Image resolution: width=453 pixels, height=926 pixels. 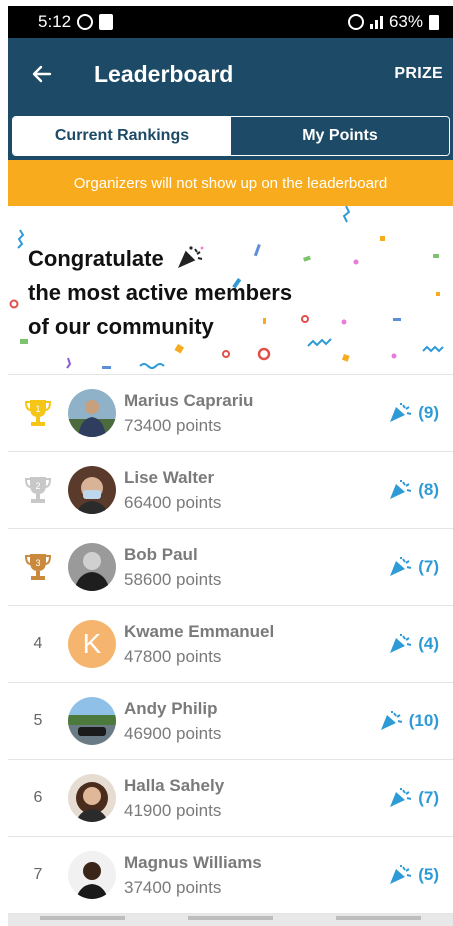 What do you see at coordinates (38, 797) in the screenshot?
I see `rank-number: 6` at bounding box center [38, 797].